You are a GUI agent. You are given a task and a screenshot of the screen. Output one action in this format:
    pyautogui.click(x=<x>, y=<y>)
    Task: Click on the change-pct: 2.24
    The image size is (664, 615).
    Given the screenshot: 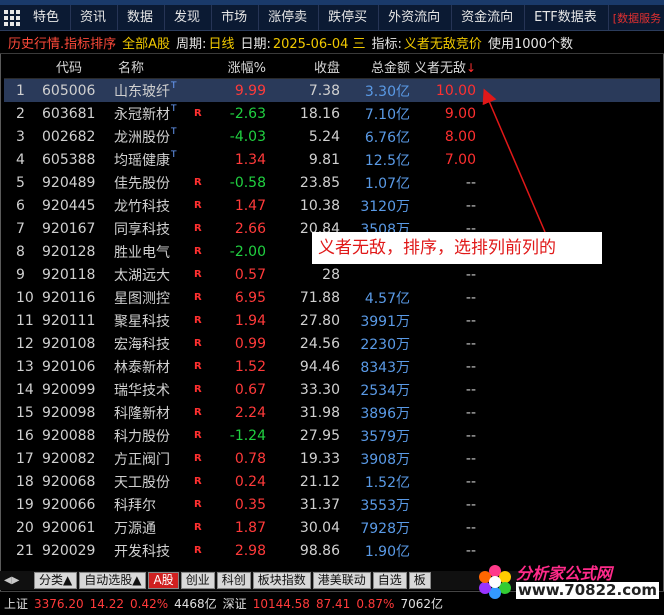 What is the action you would take?
    pyautogui.click(x=250, y=412)
    